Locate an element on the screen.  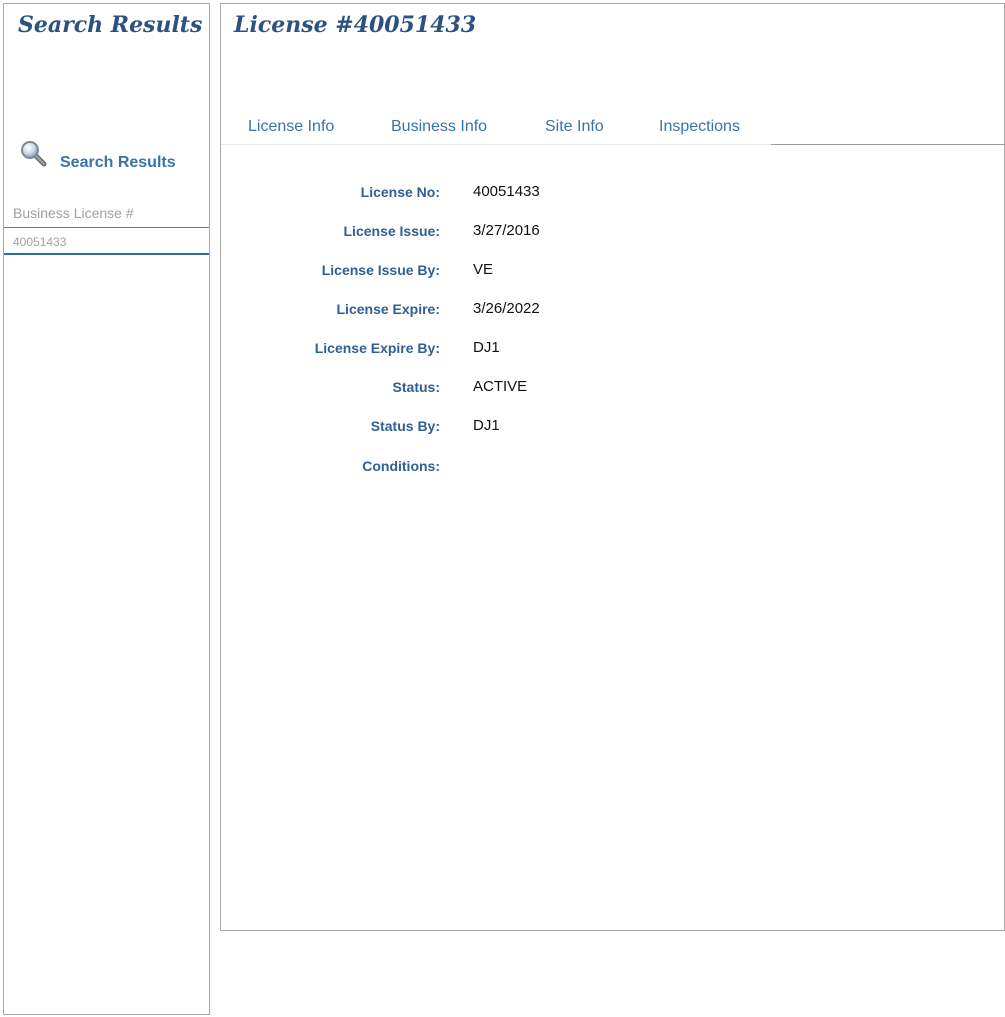
field-label: License Issue: is located at coordinates (392, 231).